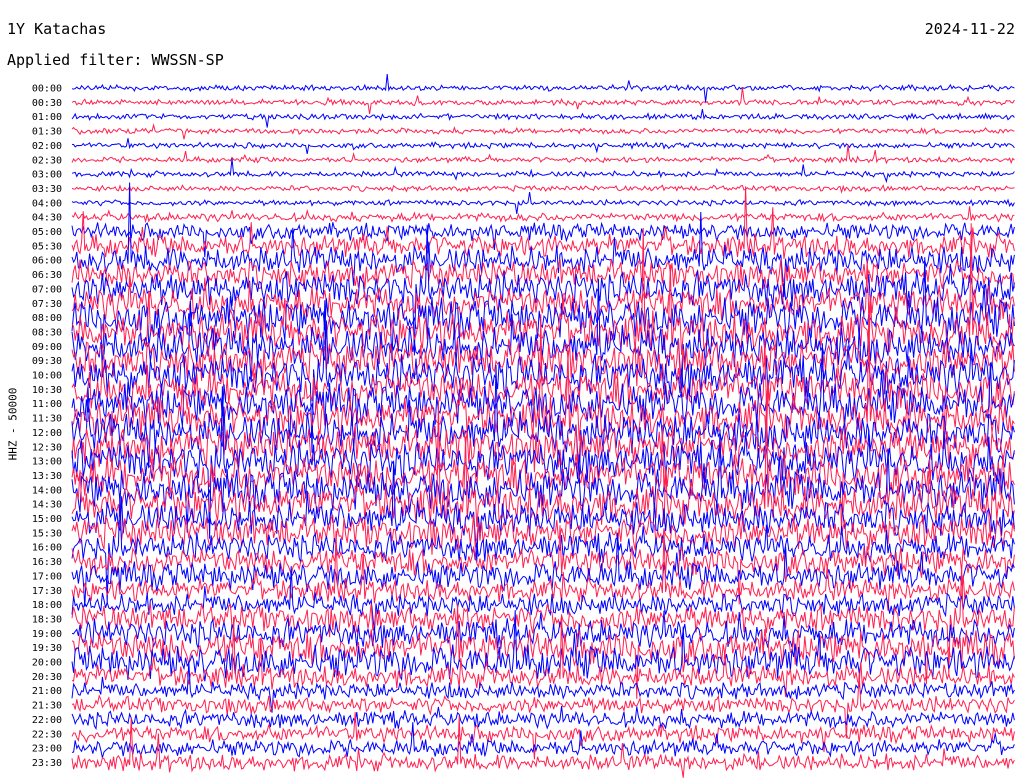 The image size is (1024, 780). Describe the element at coordinates (543, 629) in the screenshot. I see `trace-1900` at that location.